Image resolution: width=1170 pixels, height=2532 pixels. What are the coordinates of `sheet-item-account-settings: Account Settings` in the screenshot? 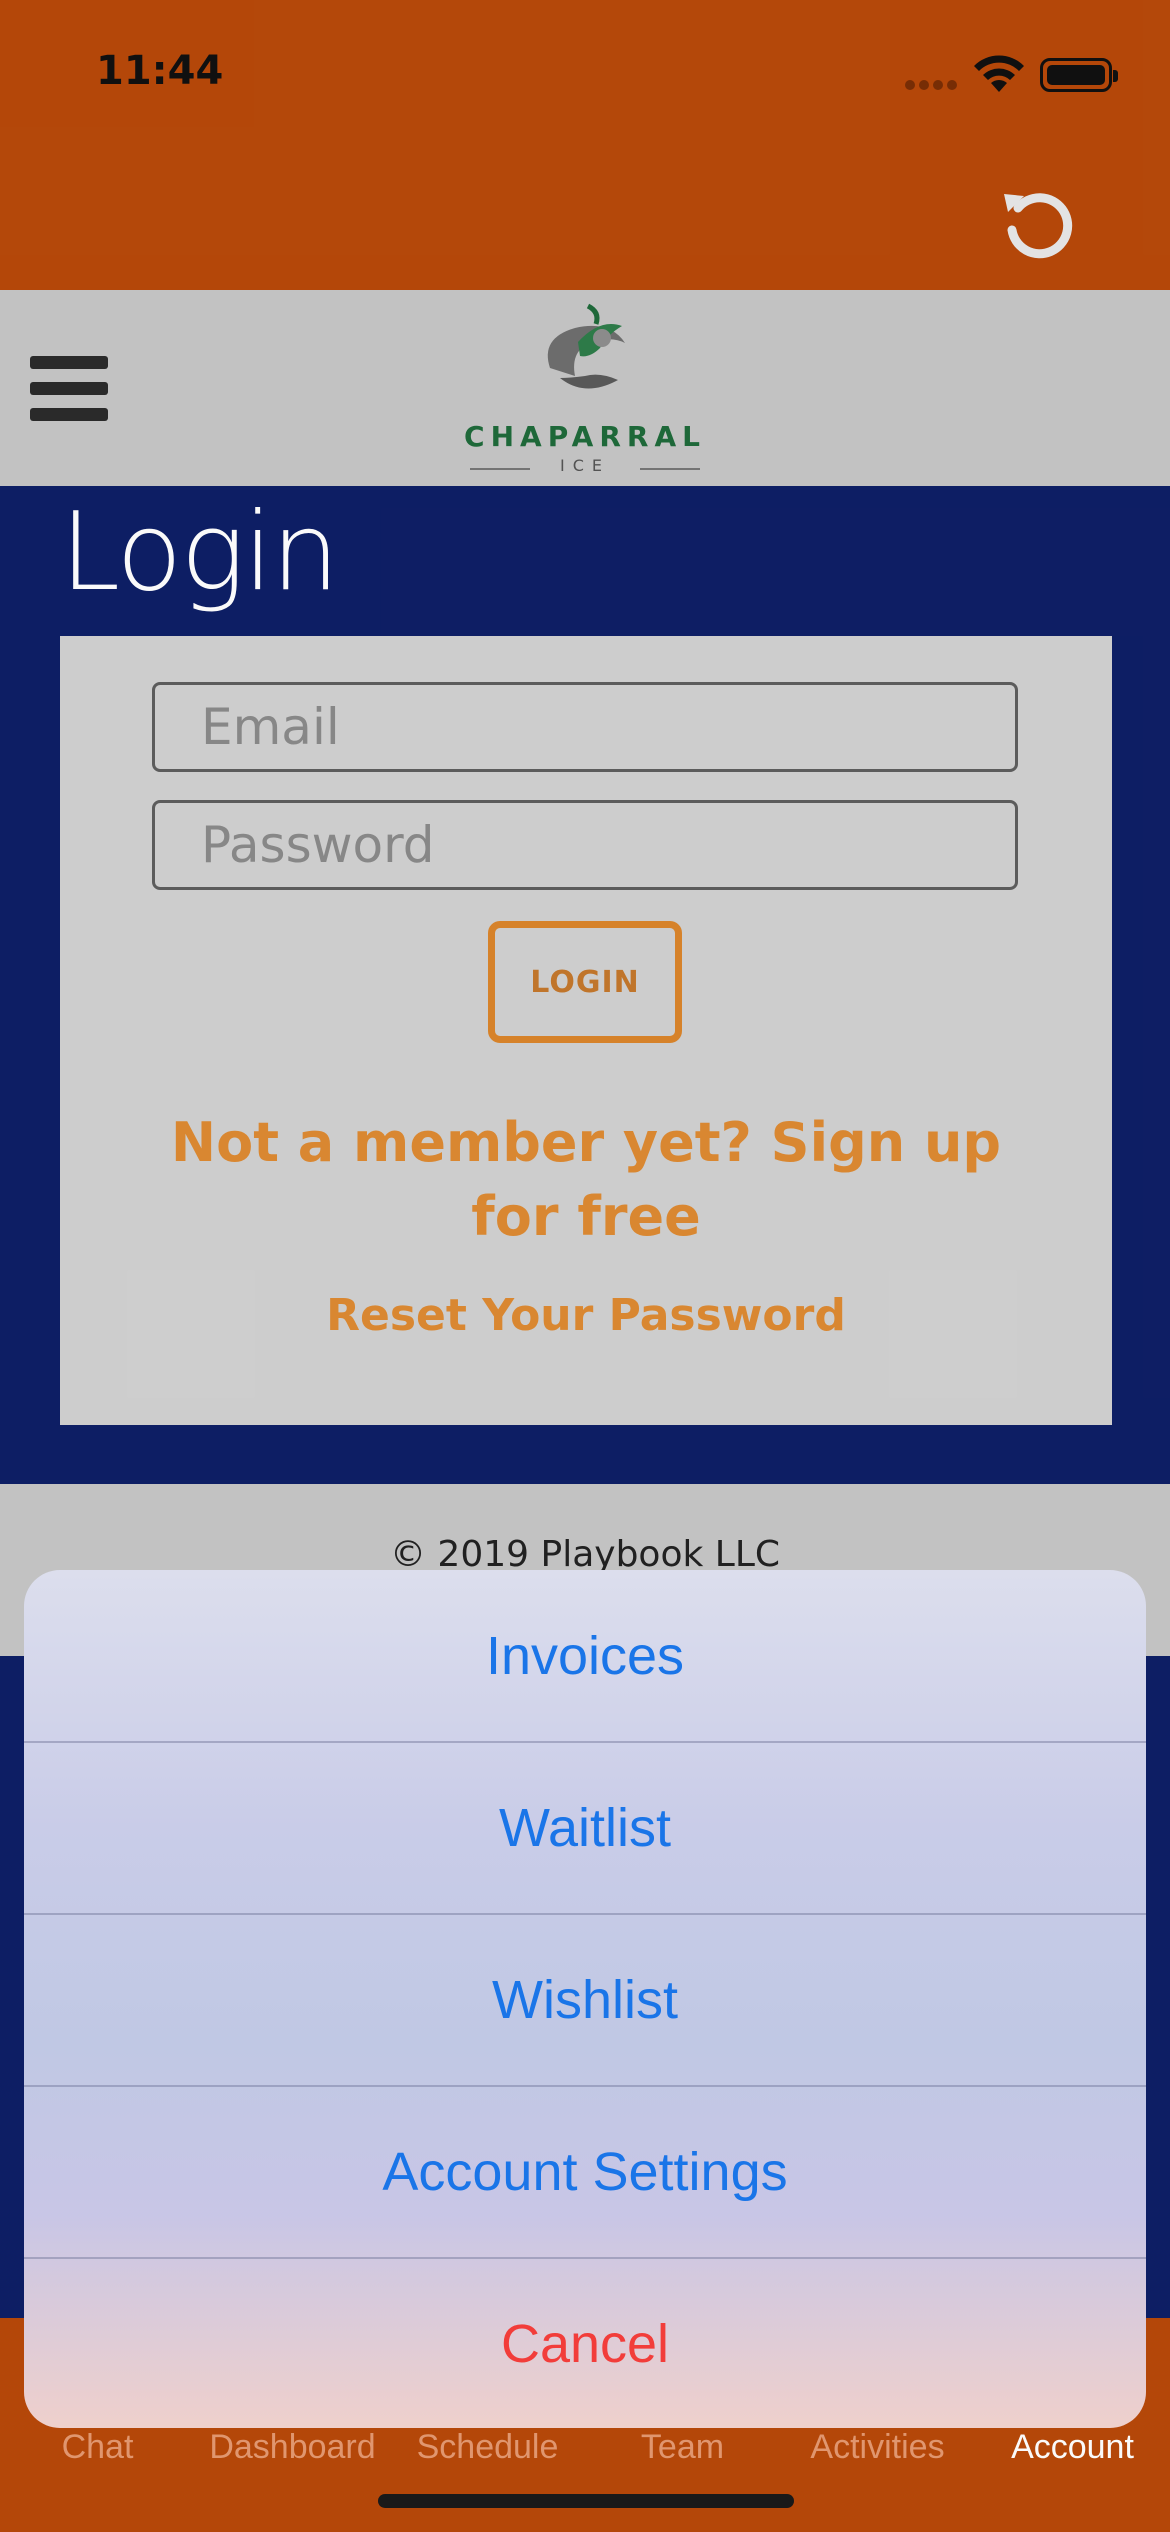 It's located at (585, 2172).